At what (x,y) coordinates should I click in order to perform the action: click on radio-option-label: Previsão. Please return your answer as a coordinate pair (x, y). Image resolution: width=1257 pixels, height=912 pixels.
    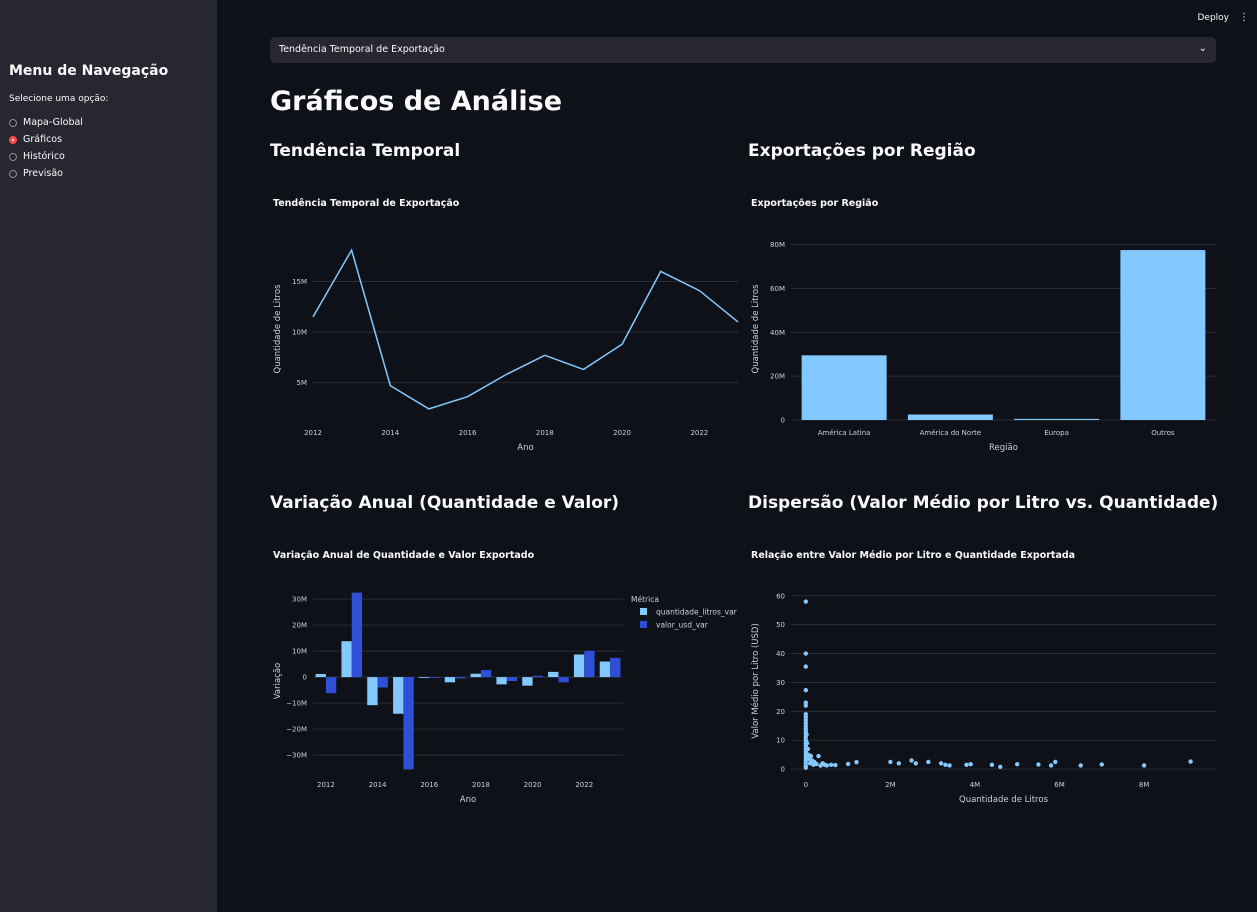
    Looking at the image, I should click on (43, 173).